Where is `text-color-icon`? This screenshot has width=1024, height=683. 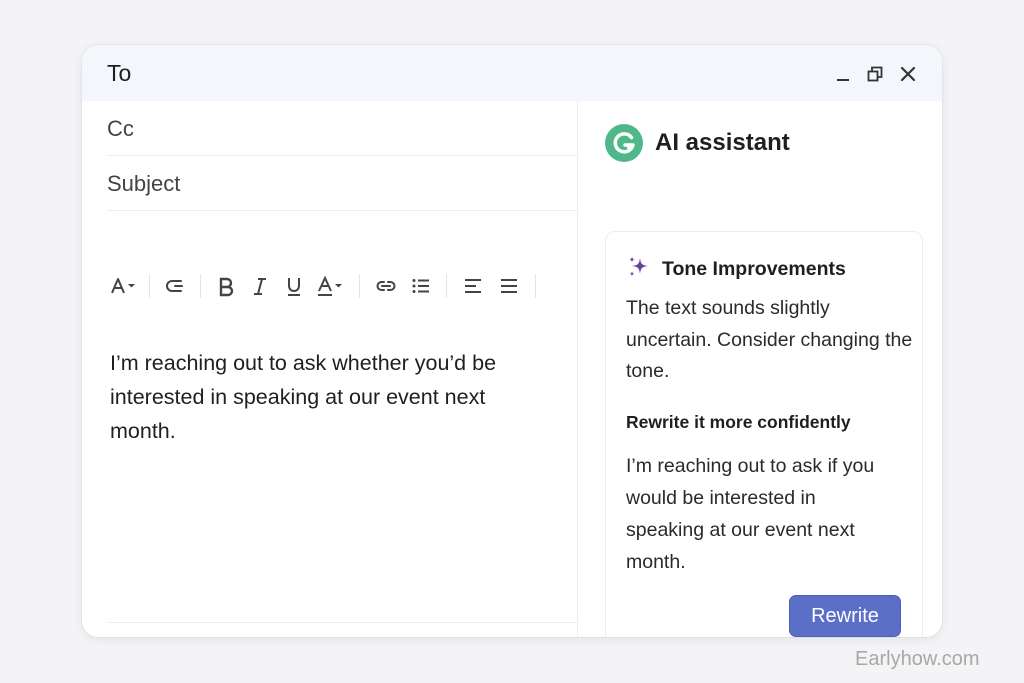
text-color-icon is located at coordinates (331, 286).